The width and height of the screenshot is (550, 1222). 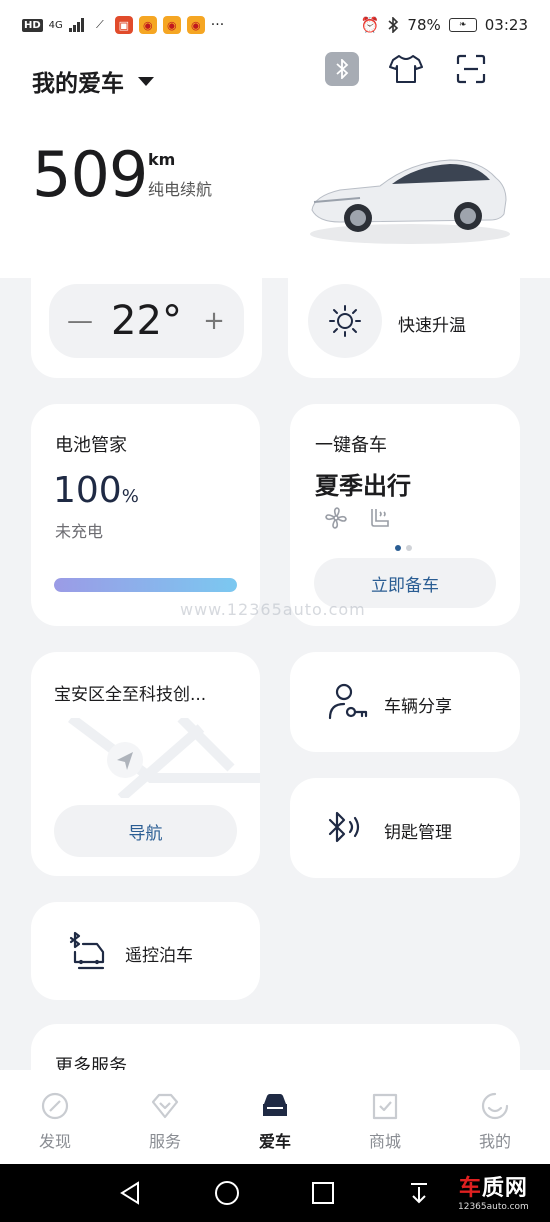 What do you see at coordinates (78, 84) in the screenshot?
I see `vehicle-title: 我的爱车` at bounding box center [78, 84].